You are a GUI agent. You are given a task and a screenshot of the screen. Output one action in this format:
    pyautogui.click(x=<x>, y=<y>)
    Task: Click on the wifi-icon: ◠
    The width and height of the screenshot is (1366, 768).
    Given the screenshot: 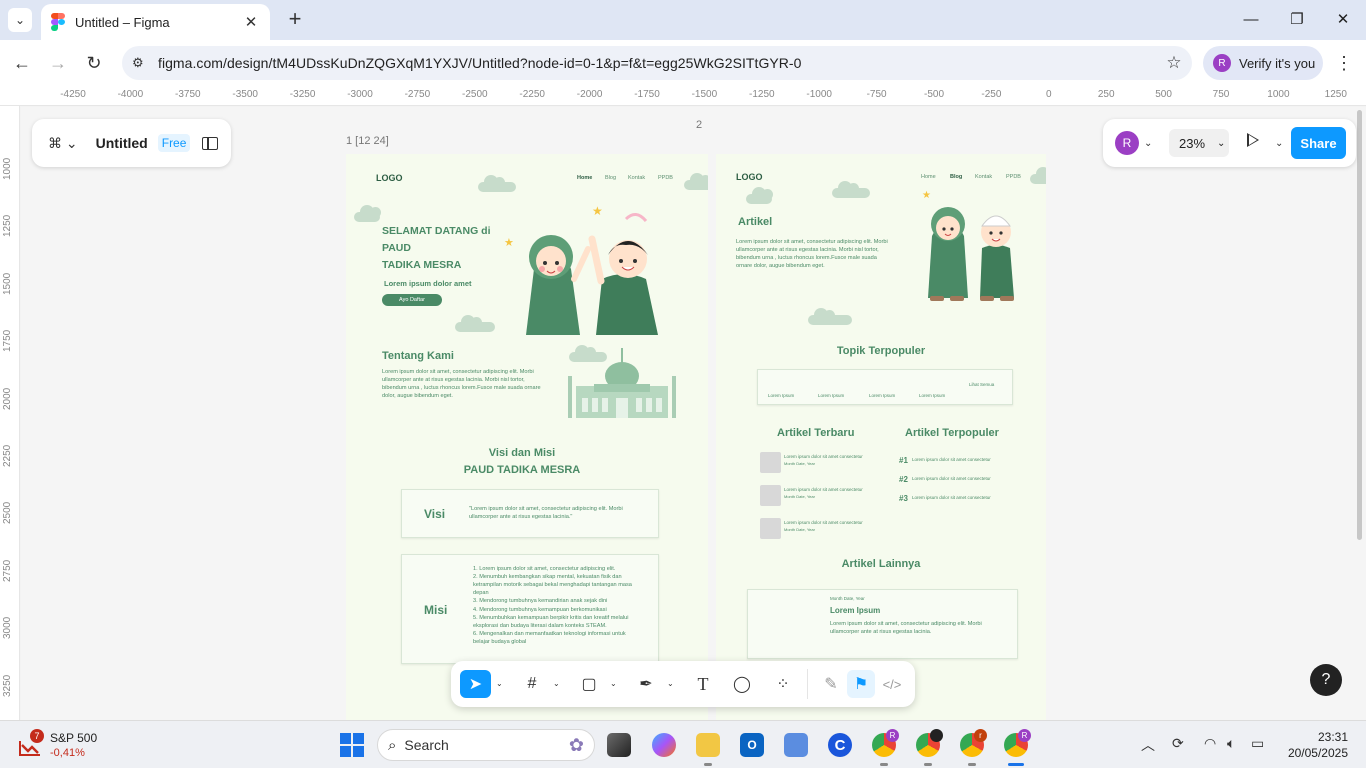 What is the action you would take?
    pyautogui.click(x=1210, y=743)
    